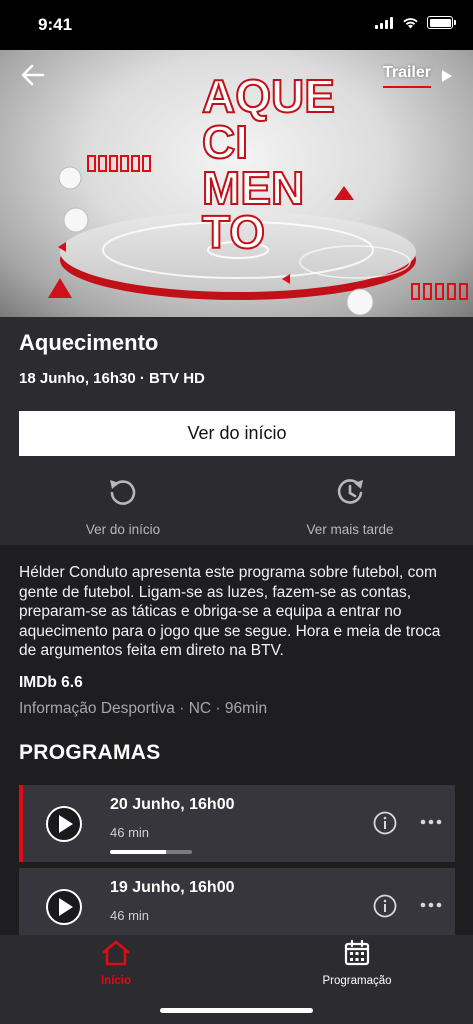 This screenshot has width=473, height=1024. I want to click on hero-logo-line-1: AQUE, so click(268, 96).